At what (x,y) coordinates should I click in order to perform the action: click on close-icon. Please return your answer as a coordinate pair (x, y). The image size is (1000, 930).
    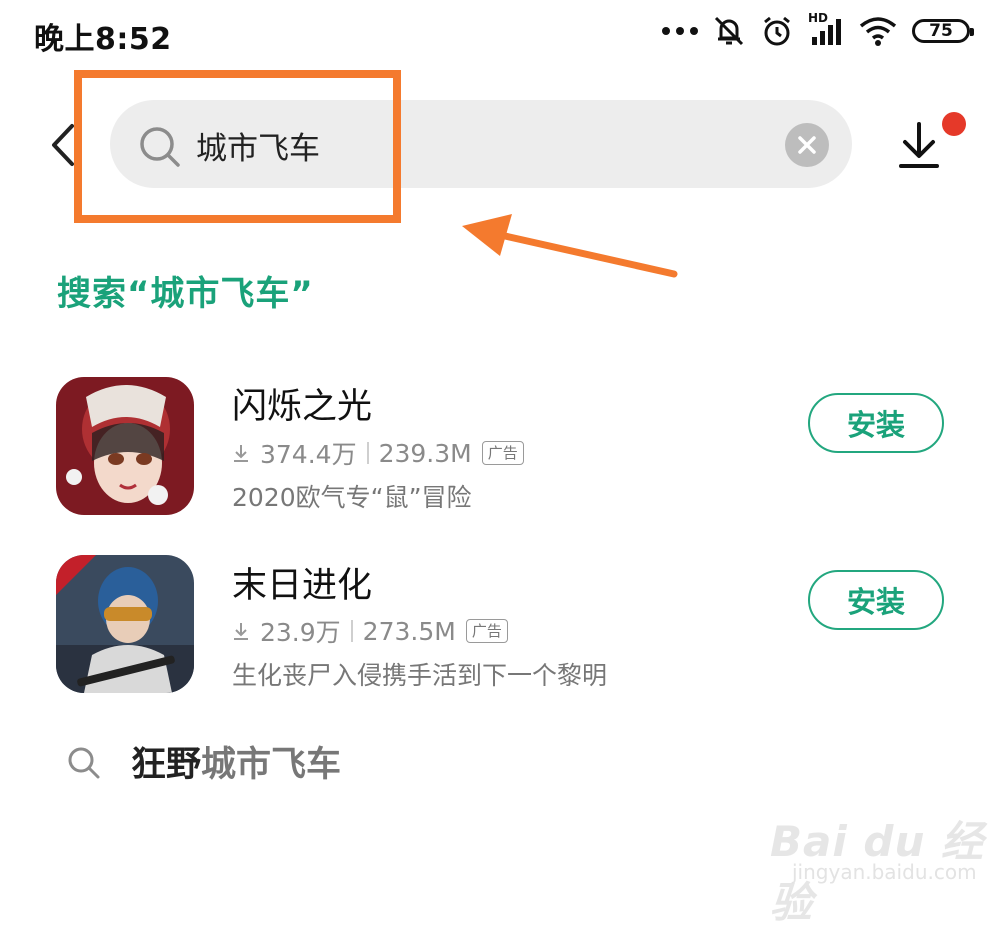
    Looking at the image, I should click on (807, 145).